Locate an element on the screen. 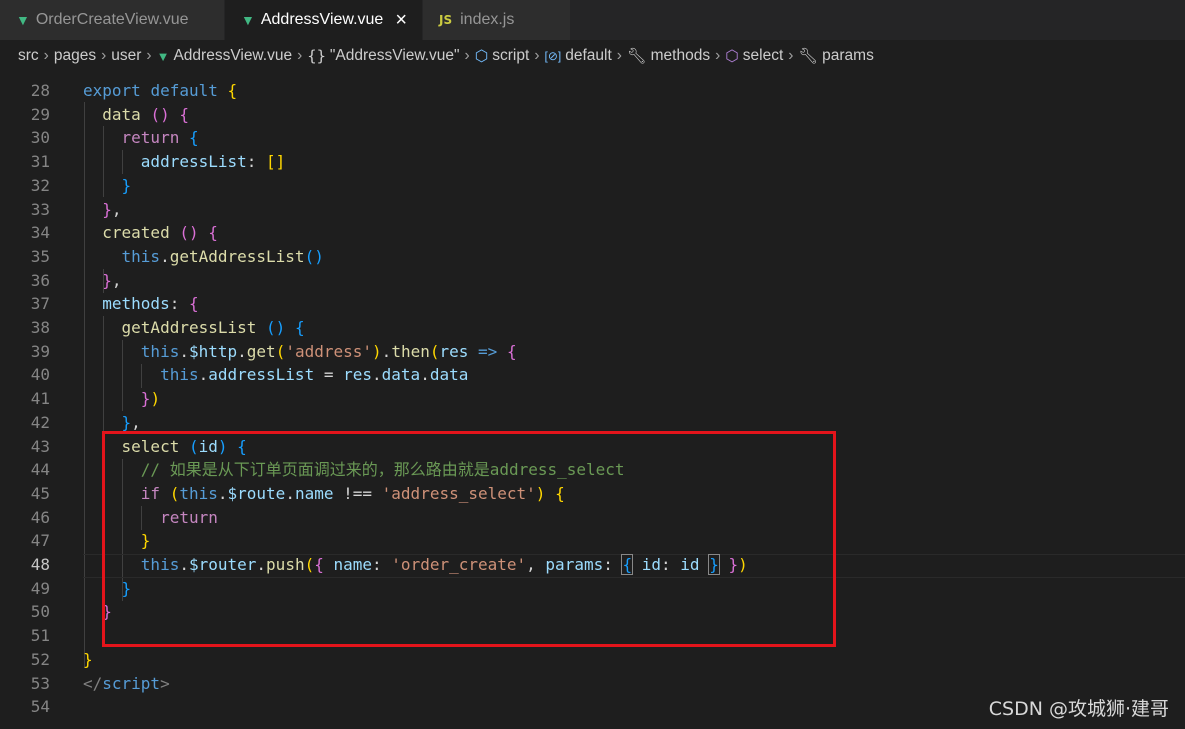  code-line: 51 is located at coordinates (40, 636).